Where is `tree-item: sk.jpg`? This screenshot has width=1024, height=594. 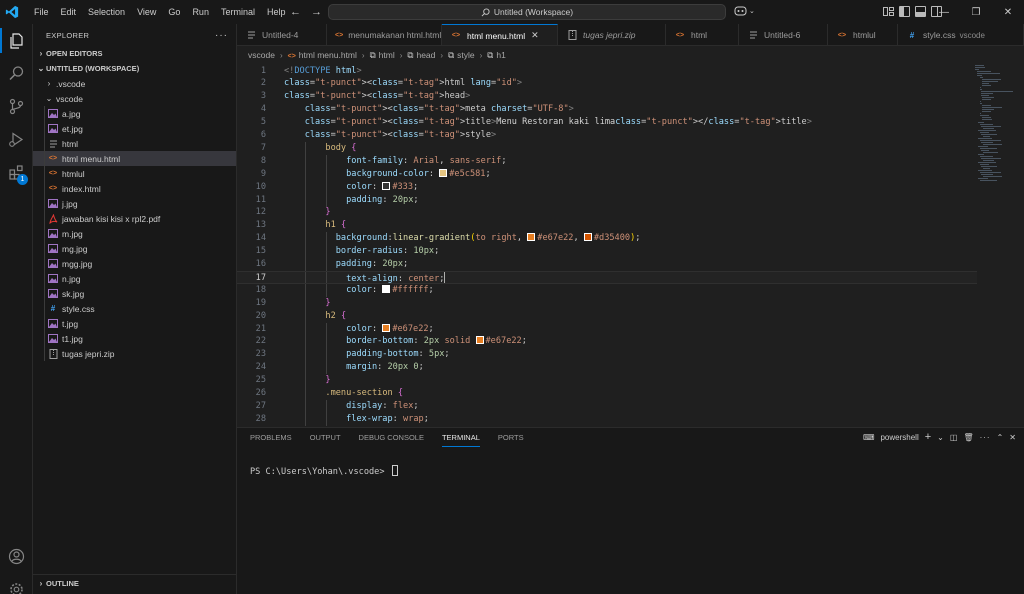
tree-item: sk.jpg is located at coordinates (134, 293).